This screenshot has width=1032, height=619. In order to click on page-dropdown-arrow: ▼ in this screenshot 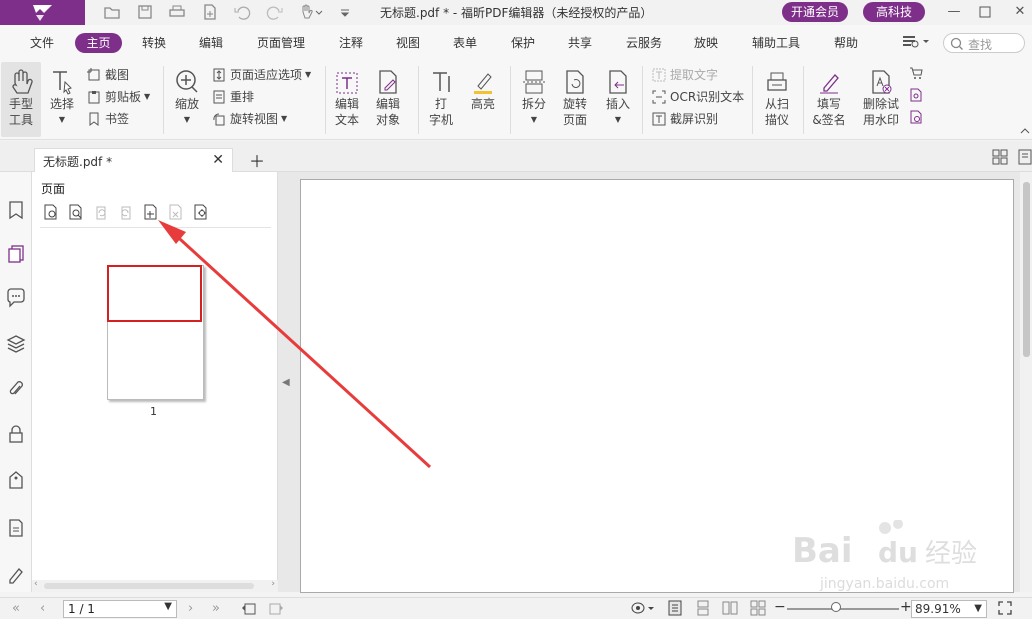, I will do `click(168, 606)`.